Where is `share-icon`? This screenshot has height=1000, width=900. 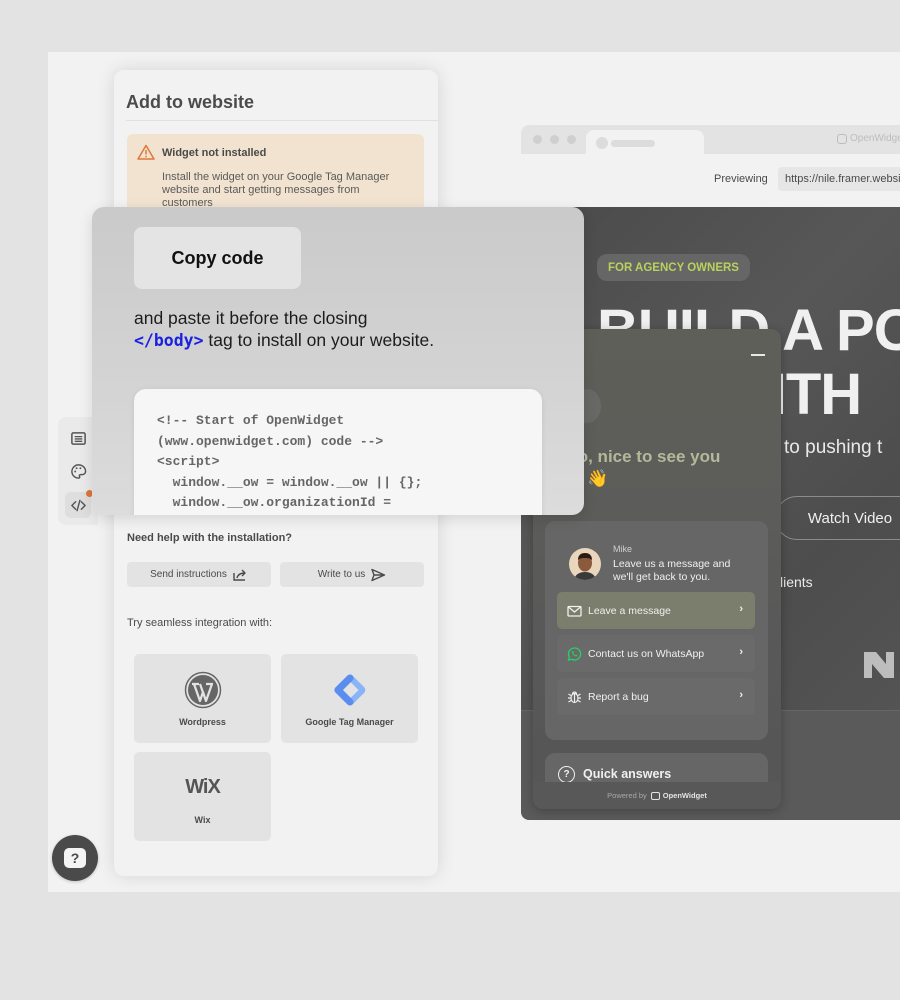 share-icon is located at coordinates (239, 575).